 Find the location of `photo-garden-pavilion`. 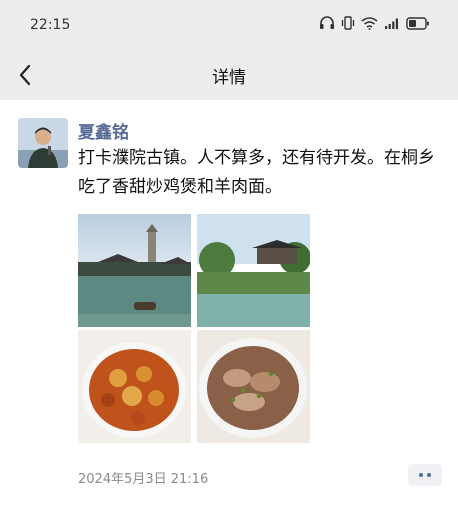

photo-garden-pavilion is located at coordinates (253, 270).